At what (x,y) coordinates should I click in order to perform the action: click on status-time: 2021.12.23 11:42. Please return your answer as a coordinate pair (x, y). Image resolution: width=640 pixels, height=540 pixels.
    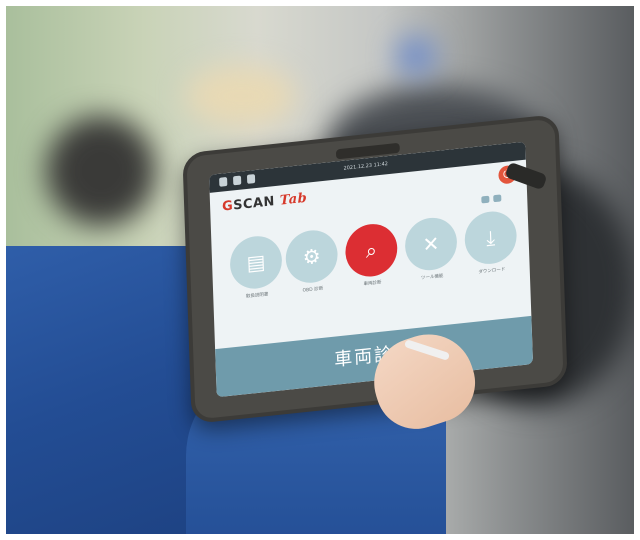
    Looking at the image, I should click on (366, 166).